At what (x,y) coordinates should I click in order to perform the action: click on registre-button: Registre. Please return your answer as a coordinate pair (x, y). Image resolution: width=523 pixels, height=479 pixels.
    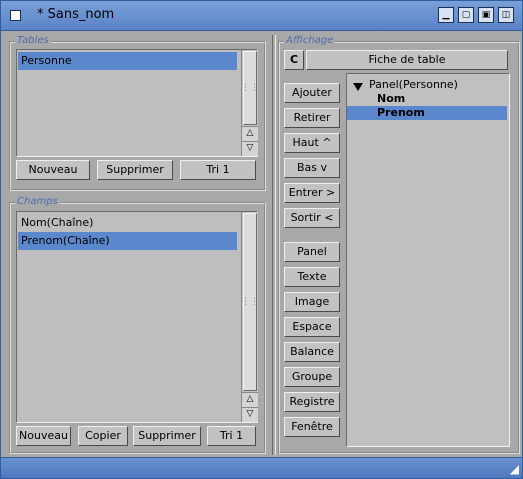
    Looking at the image, I should click on (312, 402).